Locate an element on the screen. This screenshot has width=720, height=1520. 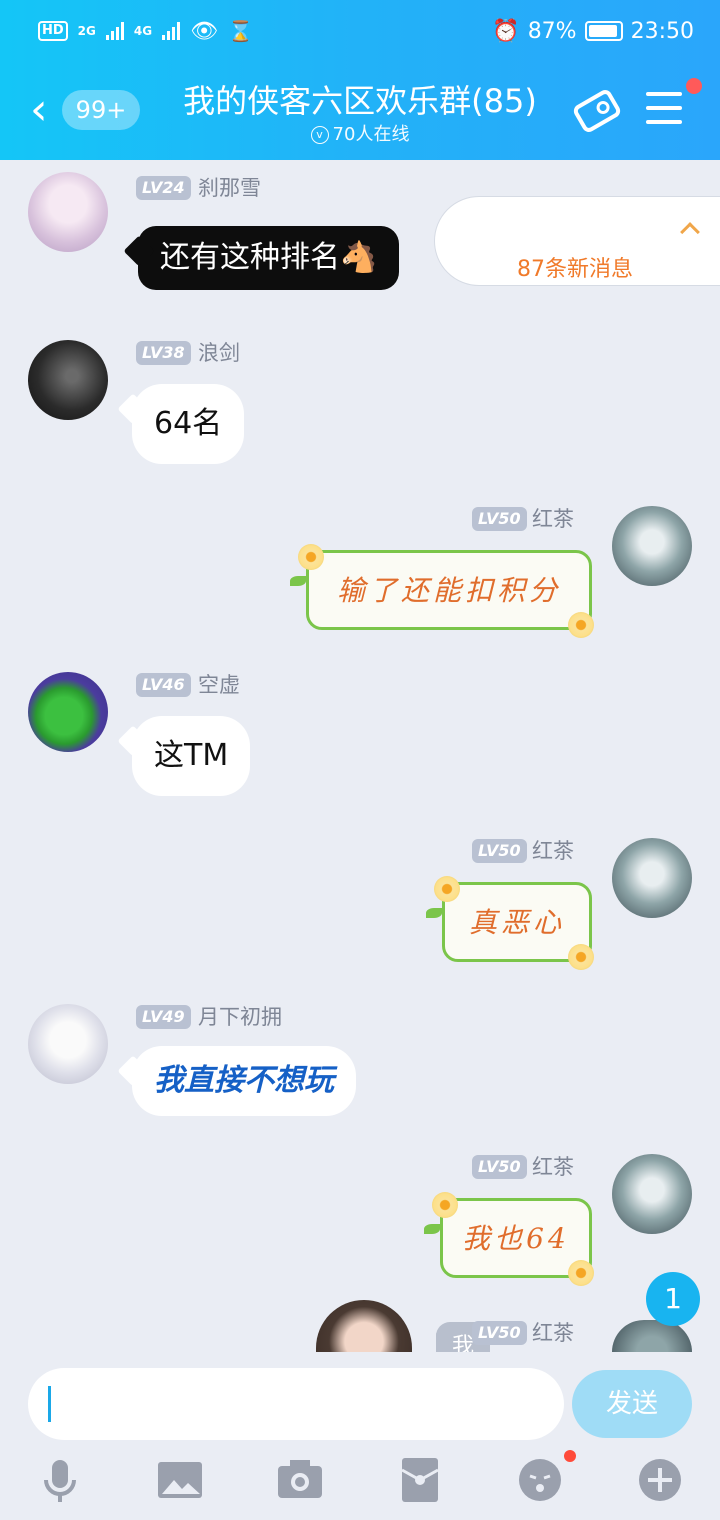
unread-count-badge: 1 is located at coordinates (673, 1299).